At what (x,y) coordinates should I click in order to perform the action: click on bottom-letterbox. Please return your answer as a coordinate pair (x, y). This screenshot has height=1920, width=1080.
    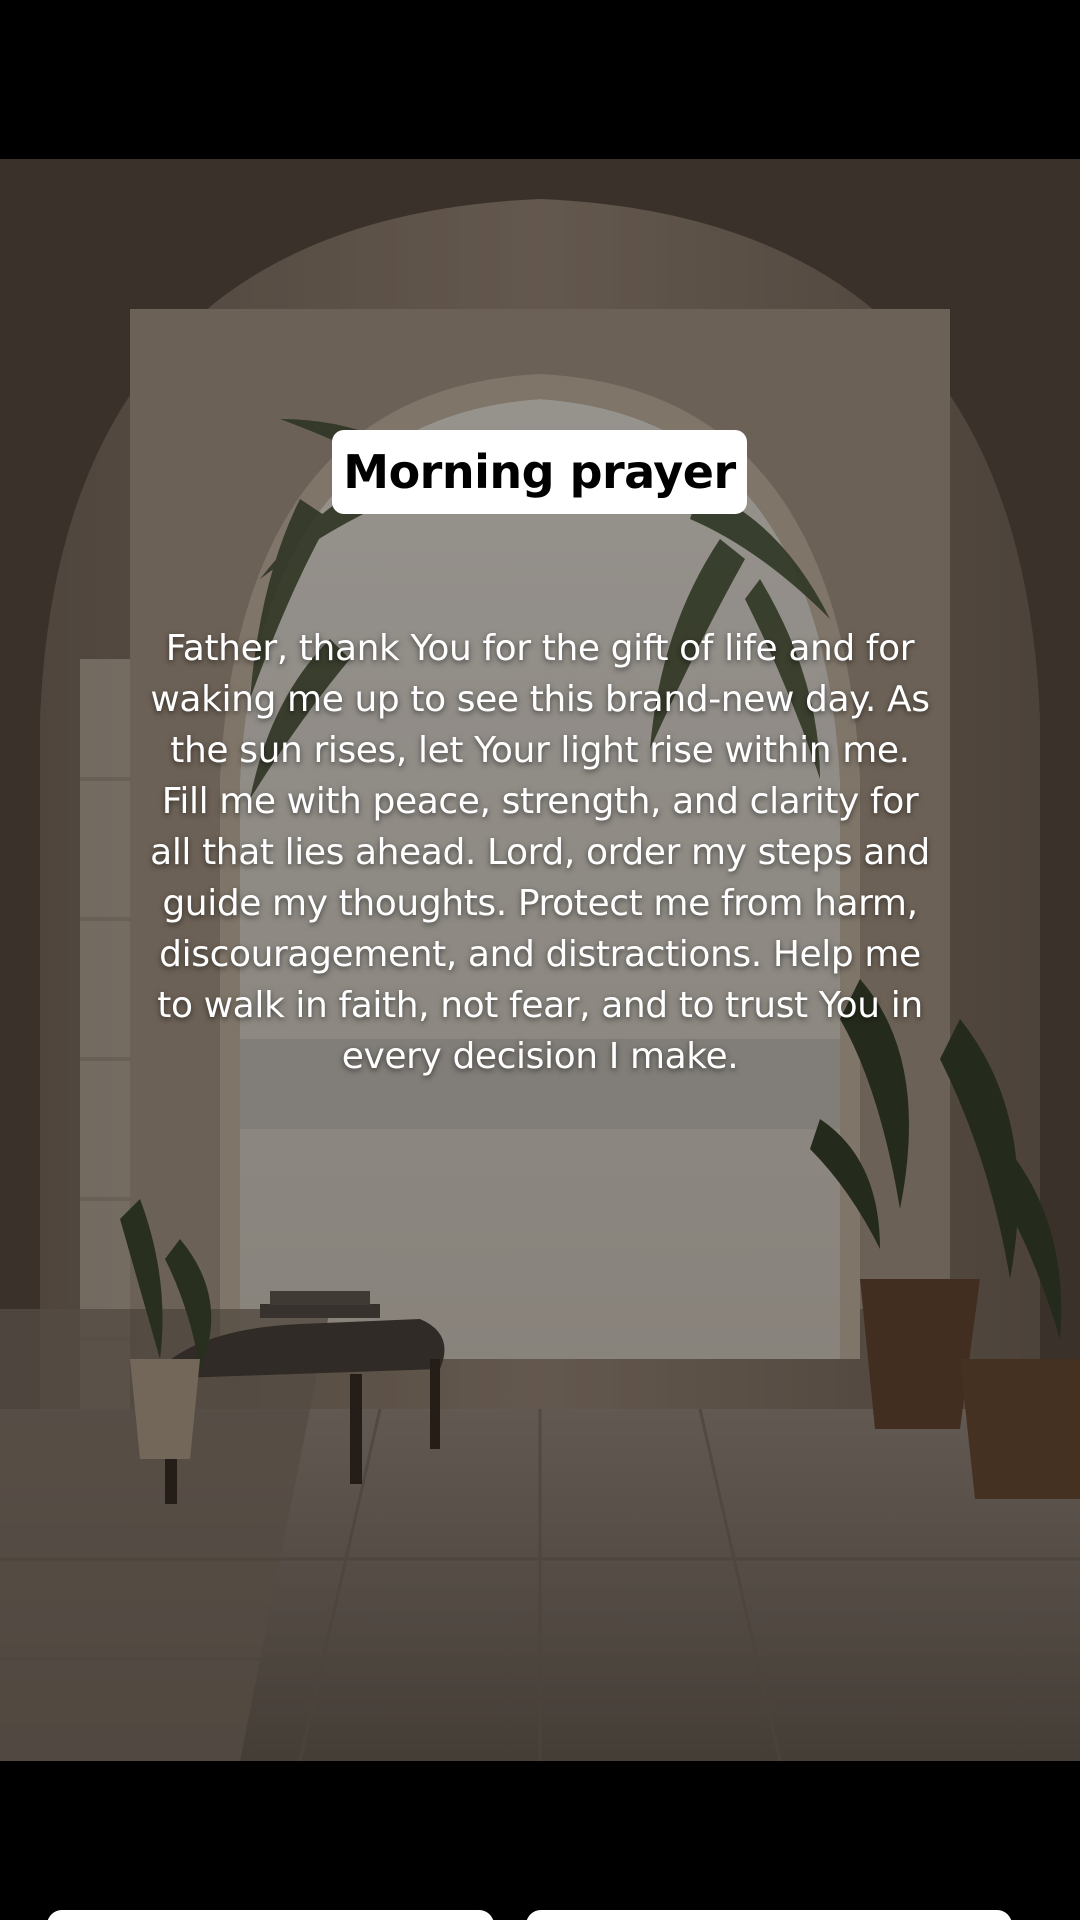
    Looking at the image, I should click on (540, 1840).